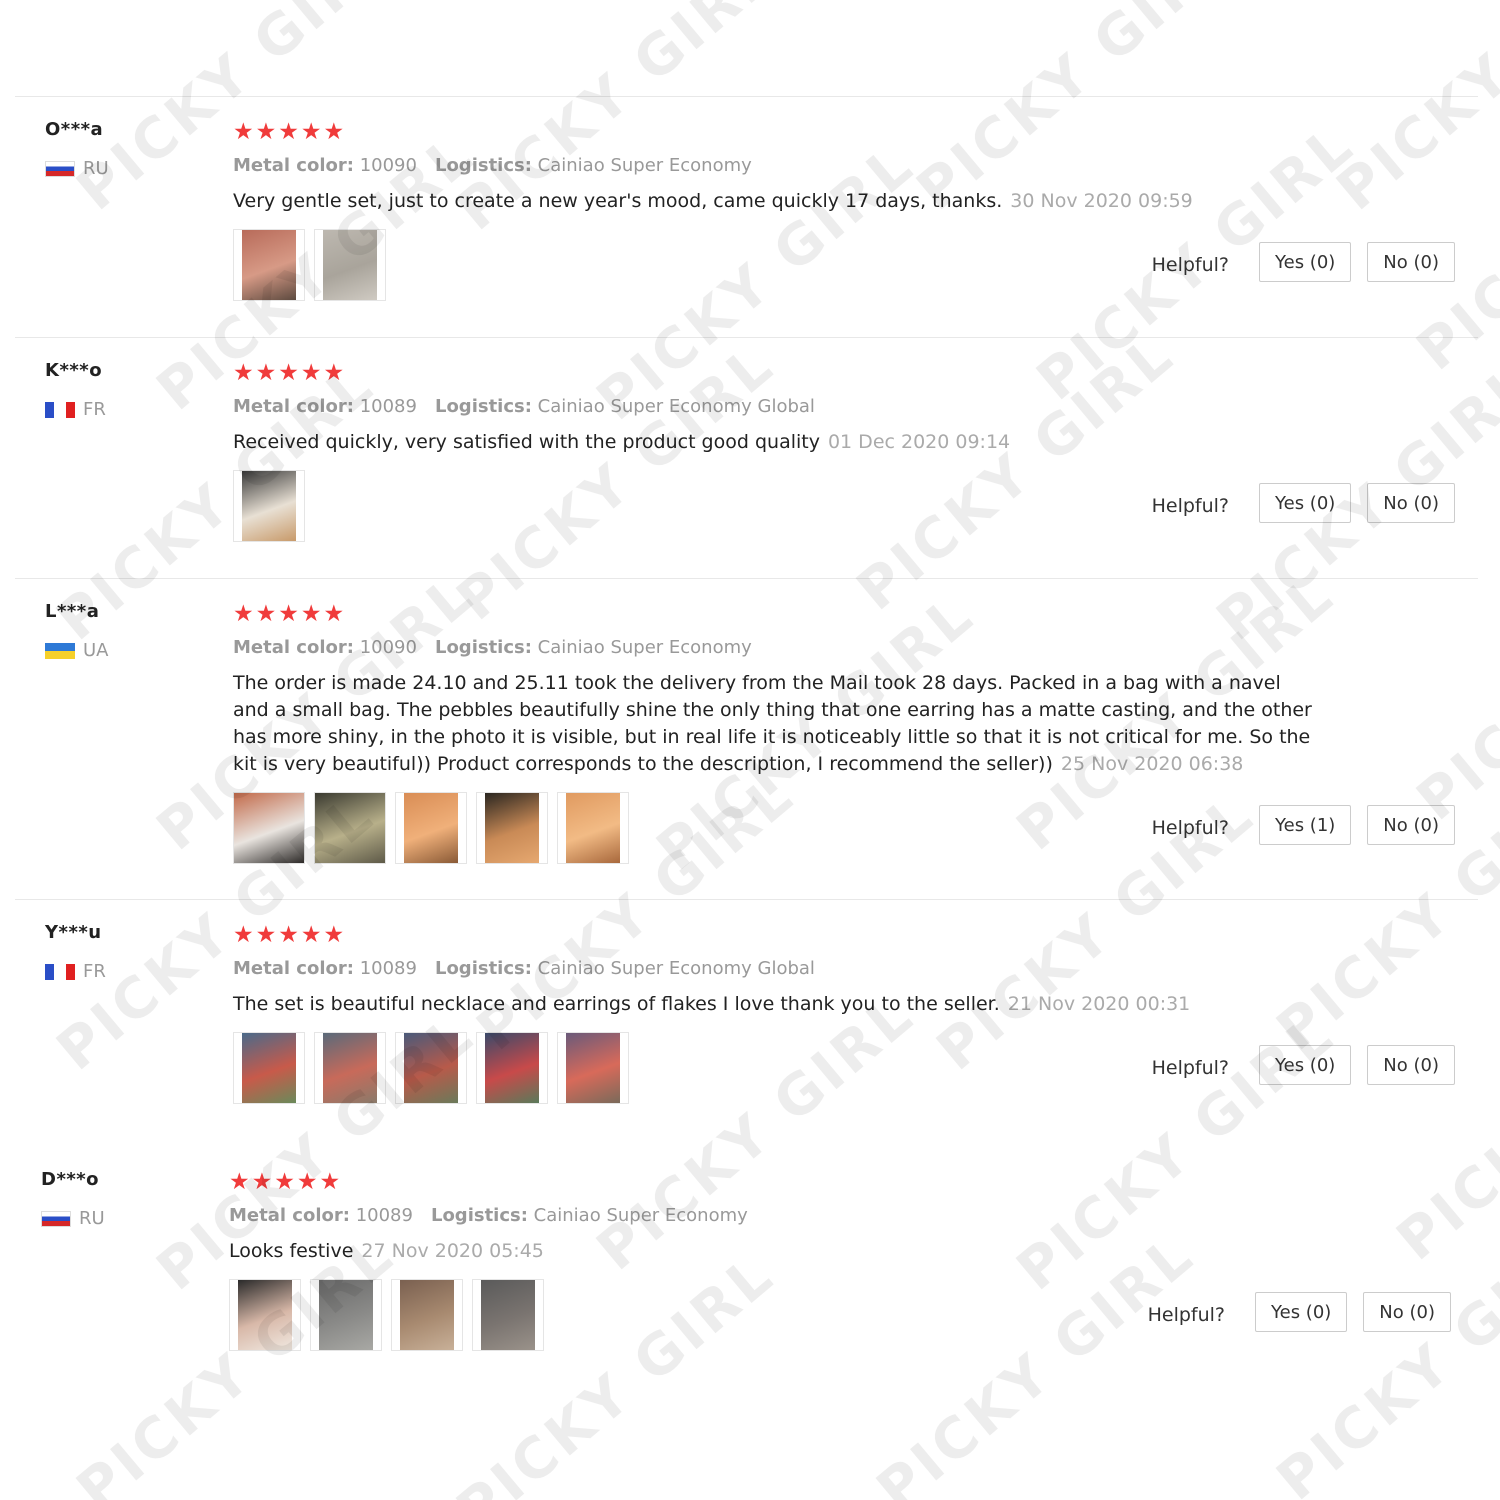 The image size is (1500, 1500). Describe the element at coordinates (96, 168) in the screenshot. I see `country-code: RU` at that location.